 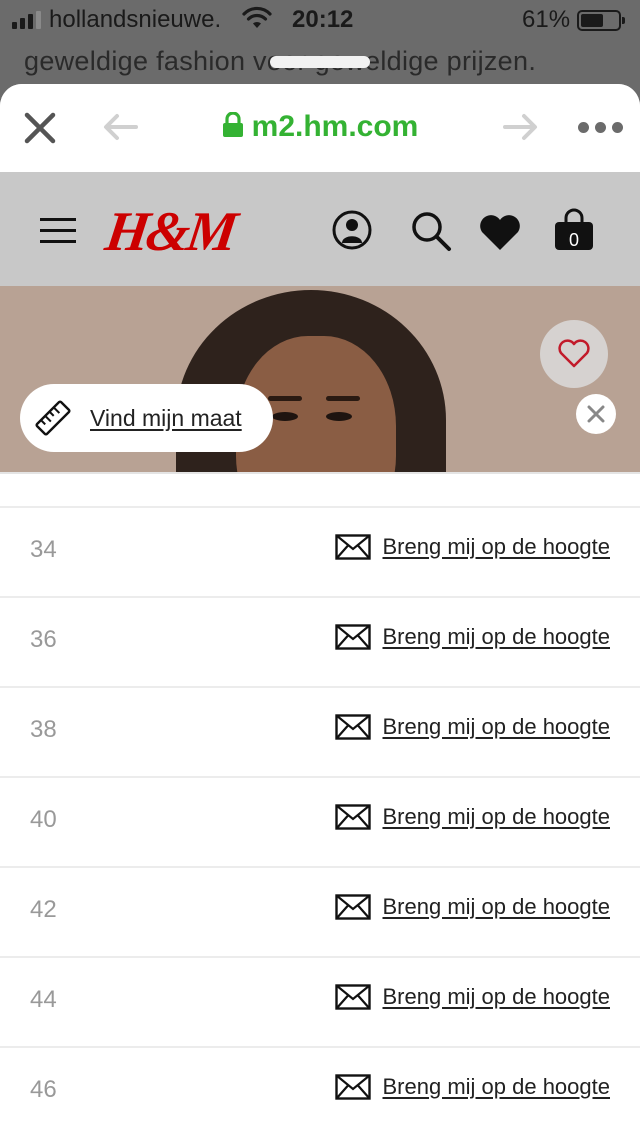 What do you see at coordinates (320, 733) in the screenshot?
I see `size-row: 38 Breng mij op de hoogte` at bounding box center [320, 733].